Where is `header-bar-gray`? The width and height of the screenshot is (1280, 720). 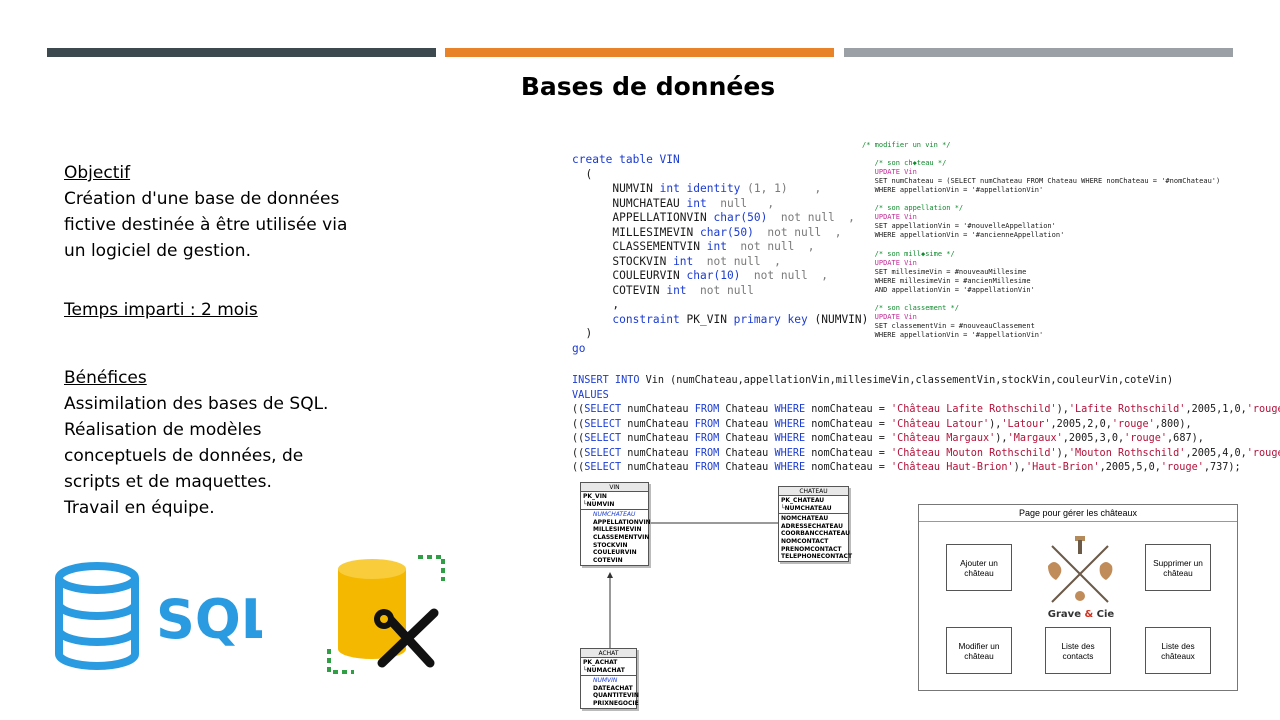
header-bar-gray is located at coordinates (1038, 52).